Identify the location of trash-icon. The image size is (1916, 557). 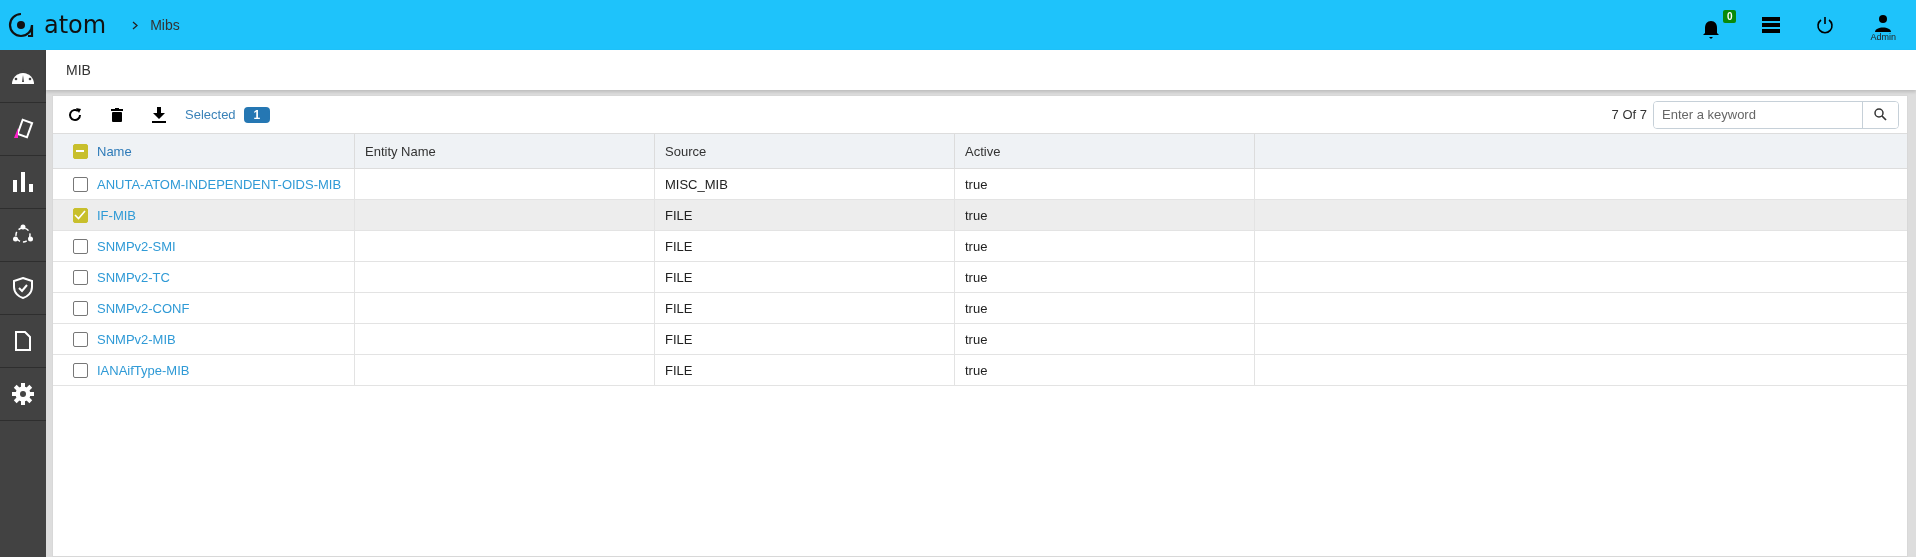
(117, 114).